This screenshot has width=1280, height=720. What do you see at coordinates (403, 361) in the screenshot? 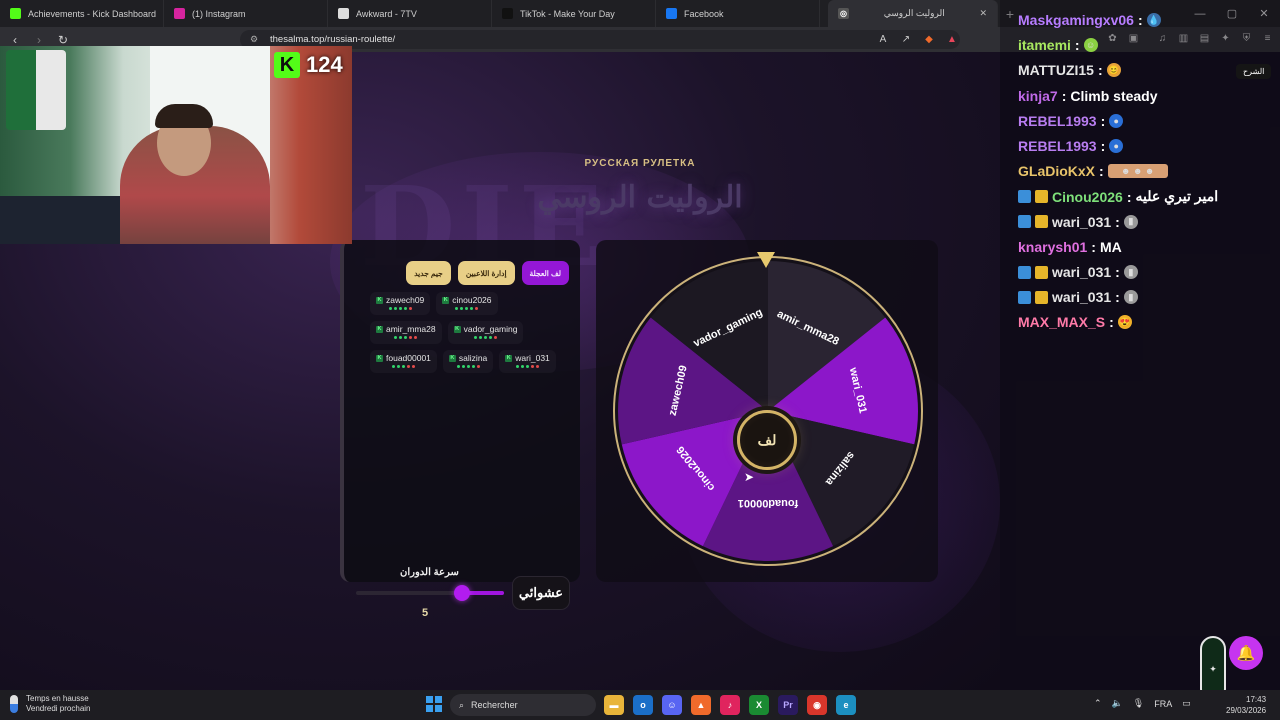
I see `player-chip: Kfouad00001` at bounding box center [403, 361].